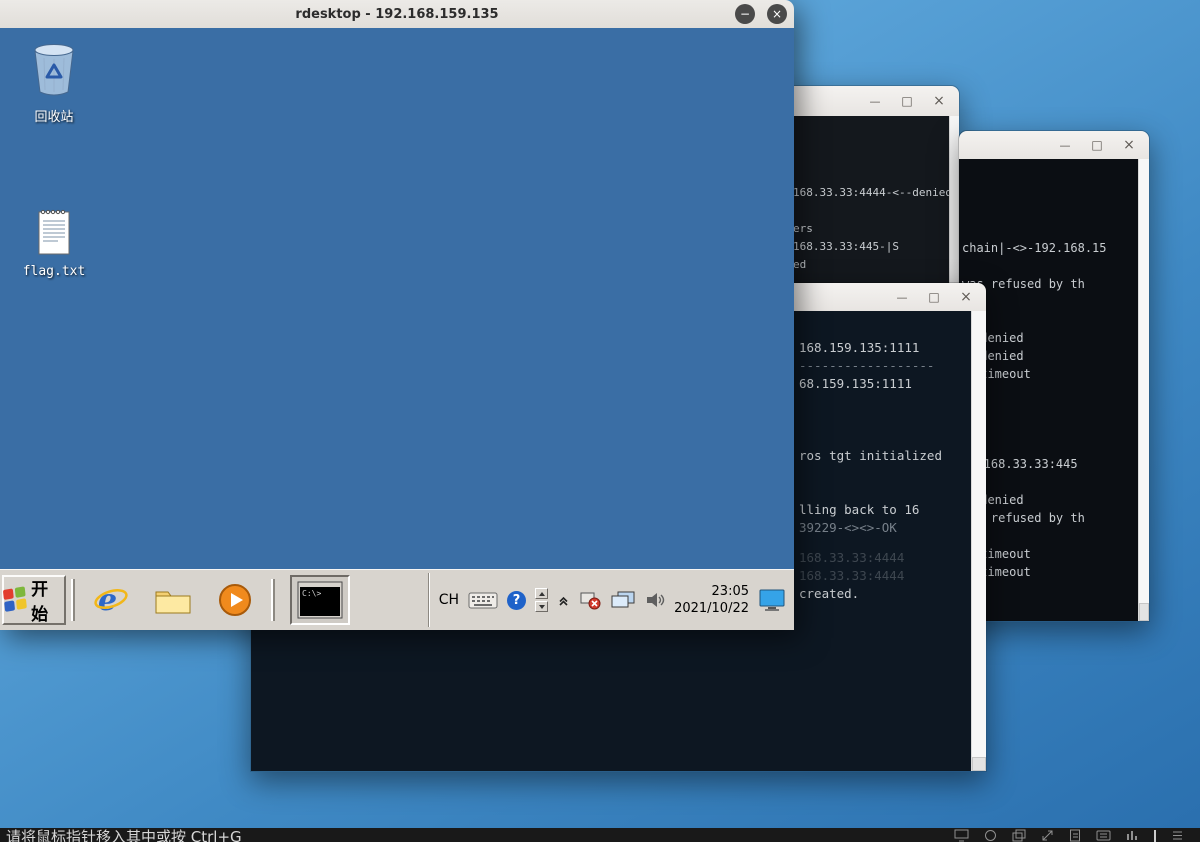  I want to click on clock-date: 2021/10/22, so click(711, 608).